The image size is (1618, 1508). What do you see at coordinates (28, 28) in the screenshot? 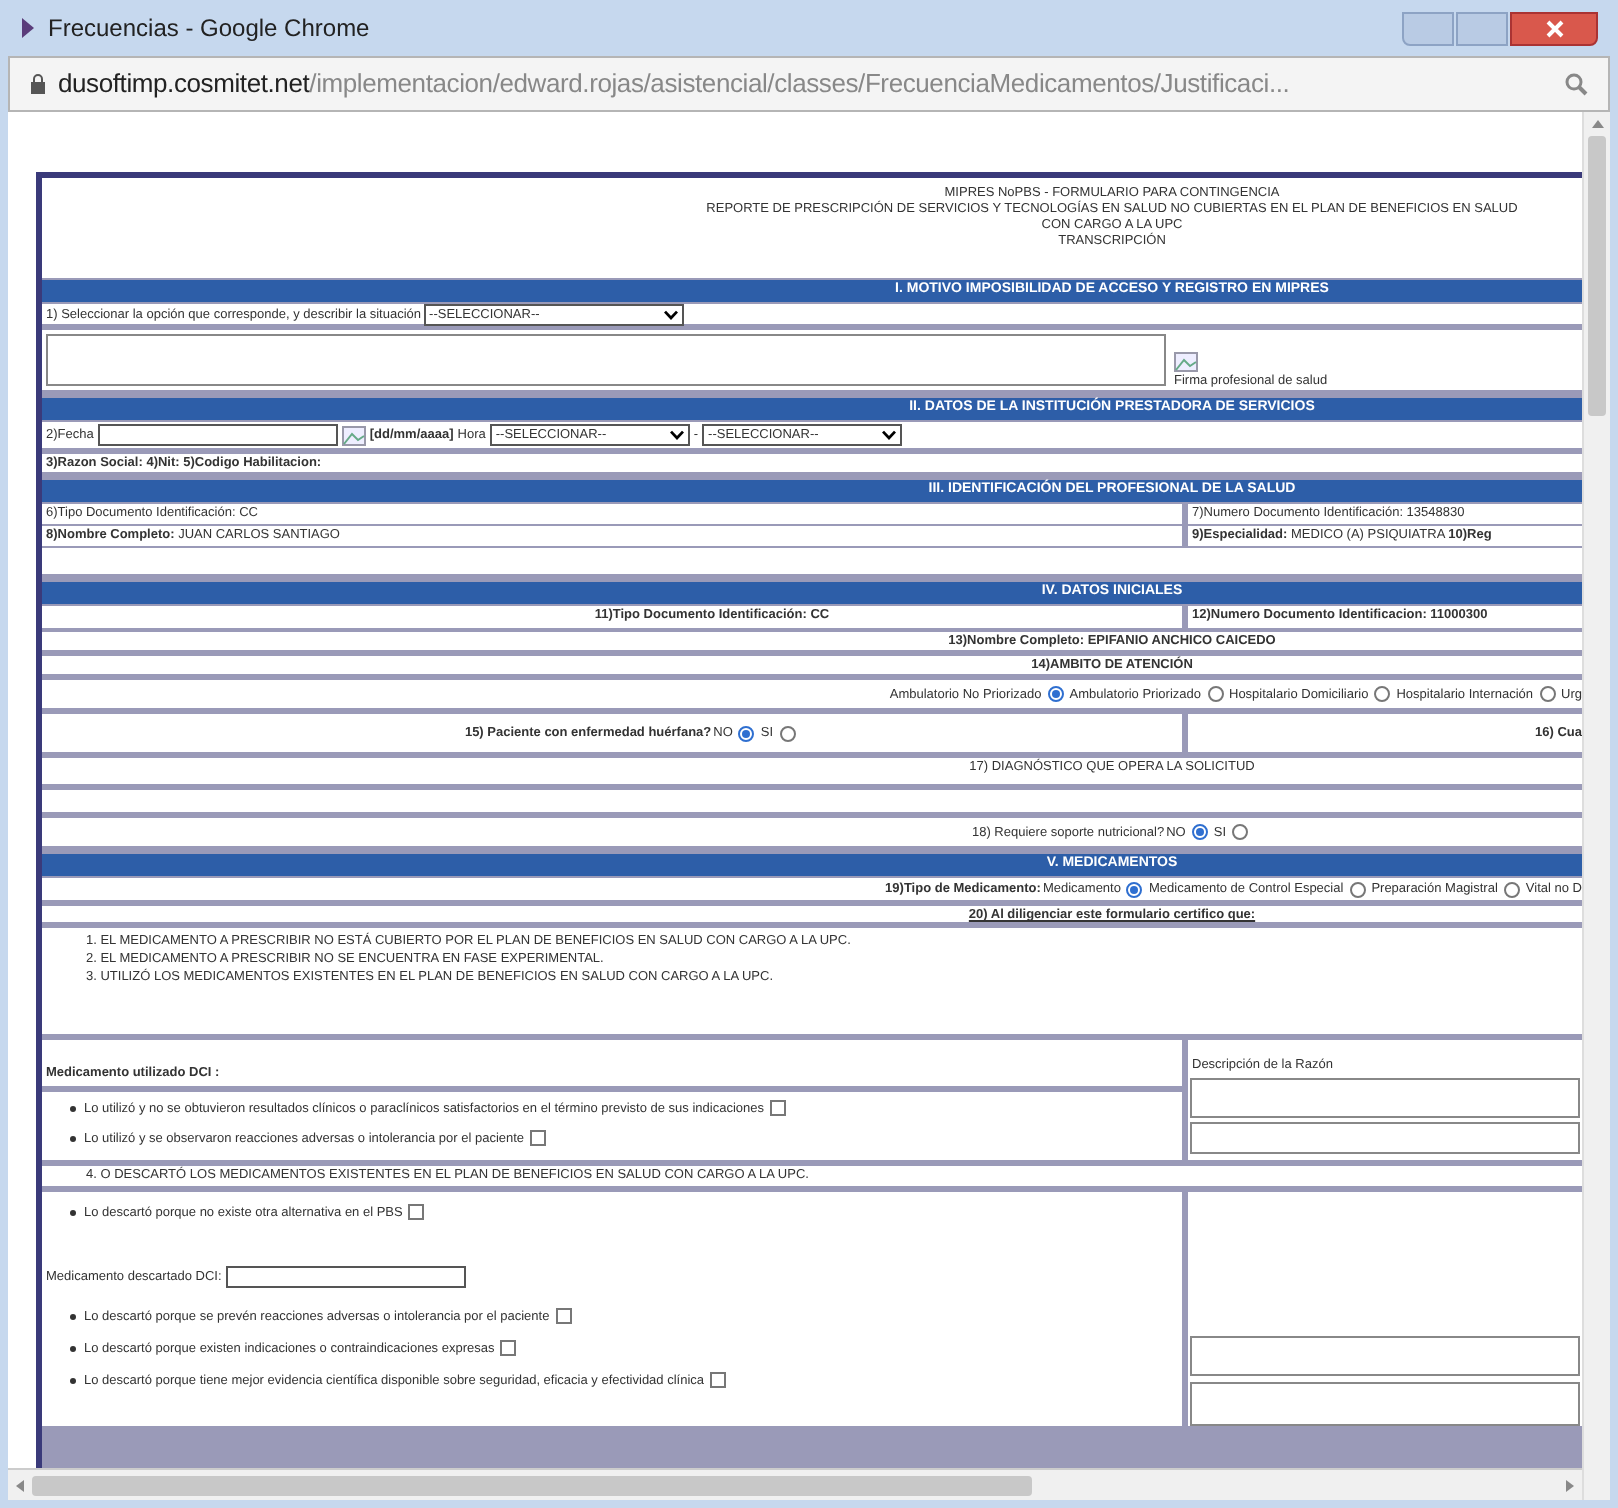
I see `app-icon` at bounding box center [28, 28].